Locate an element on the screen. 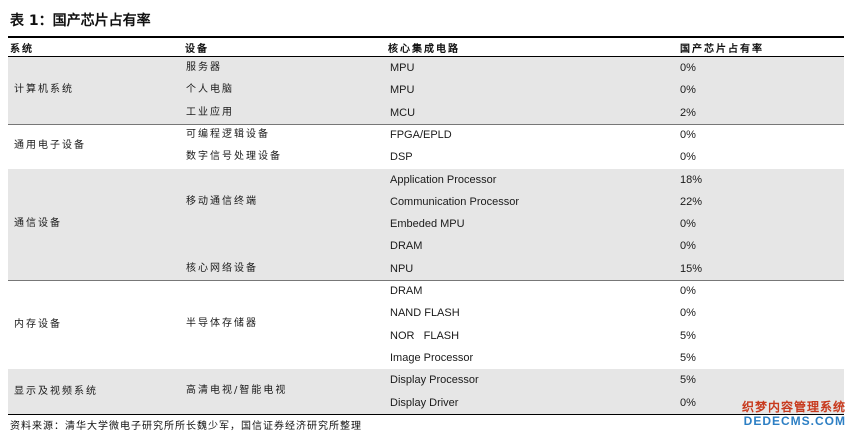 The image size is (852, 436). header-share: 国产芯片占有率 is located at coordinates (722, 49).